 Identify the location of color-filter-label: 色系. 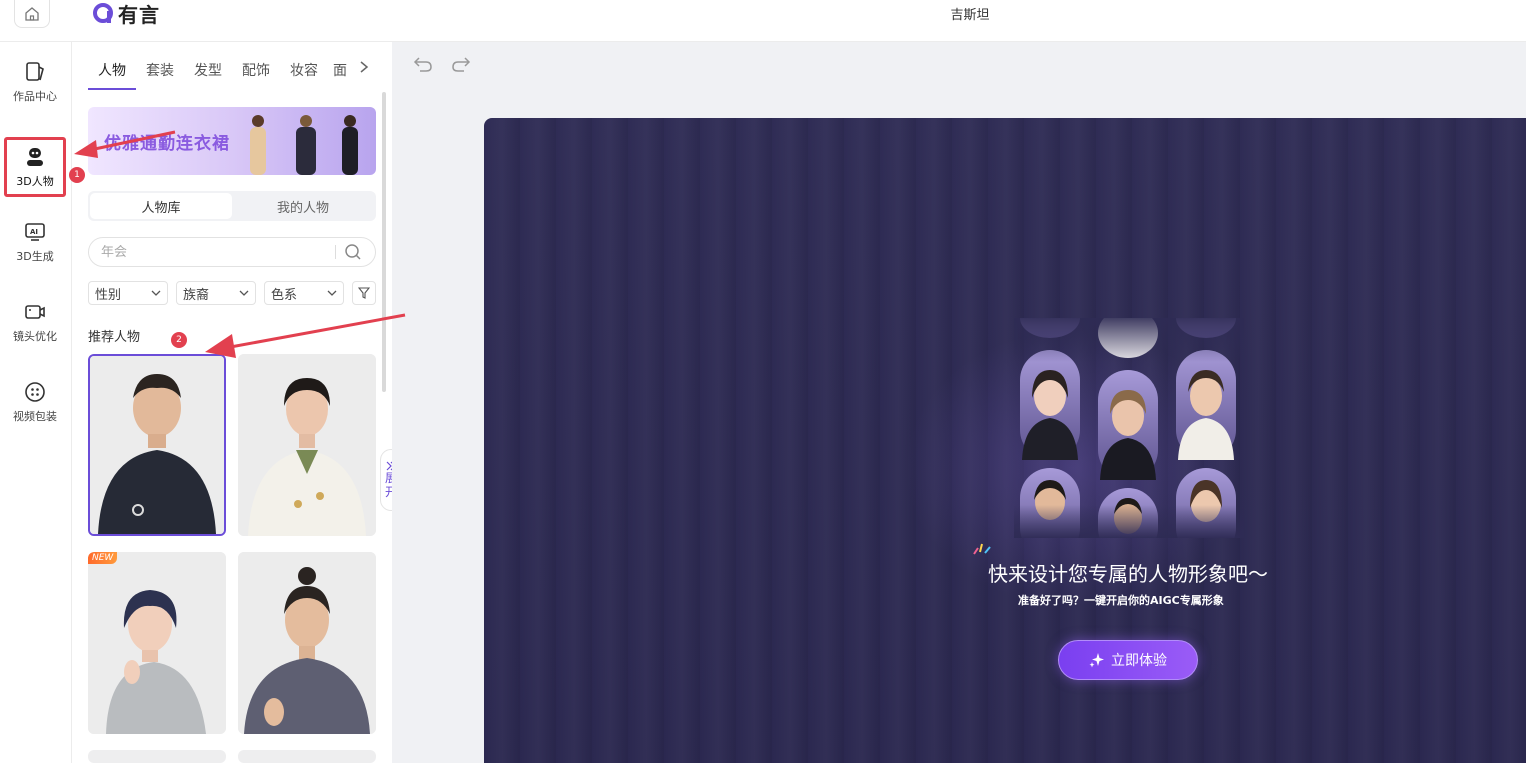
(284, 295).